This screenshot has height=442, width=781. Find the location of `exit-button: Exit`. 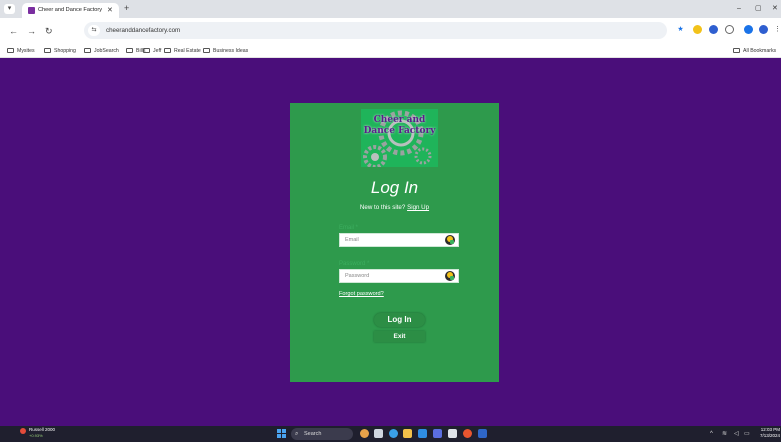

exit-button: Exit is located at coordinates (399, 336).